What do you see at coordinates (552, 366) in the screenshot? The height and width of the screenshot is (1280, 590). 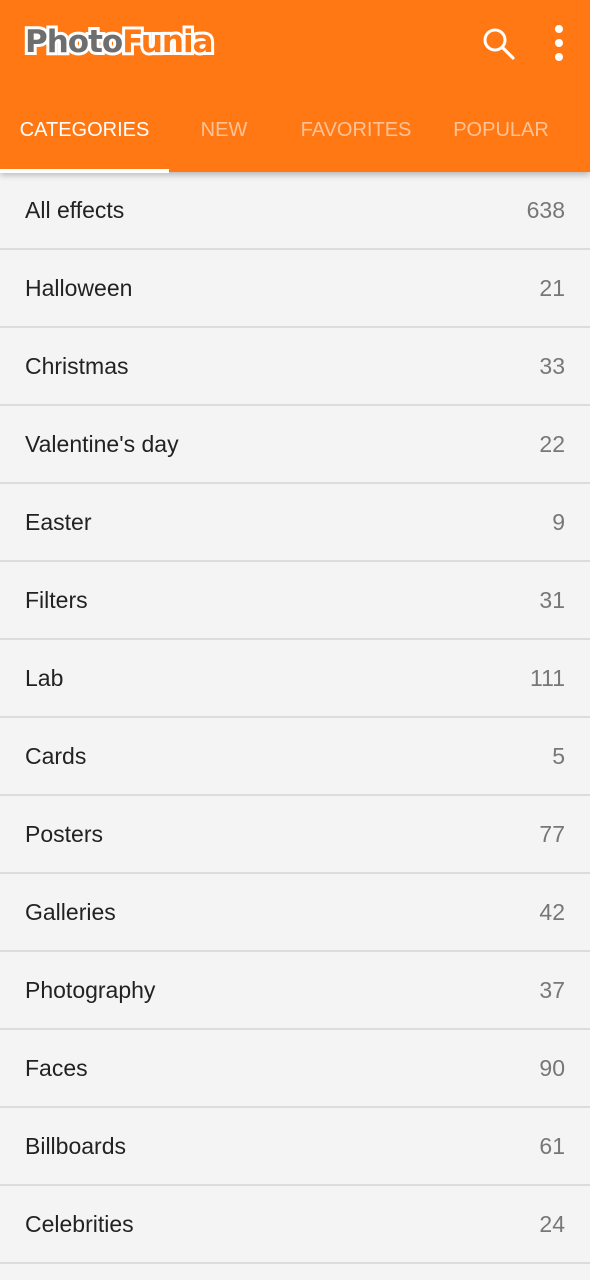 I see `category-count: 33` at bounding box center [552, 366].